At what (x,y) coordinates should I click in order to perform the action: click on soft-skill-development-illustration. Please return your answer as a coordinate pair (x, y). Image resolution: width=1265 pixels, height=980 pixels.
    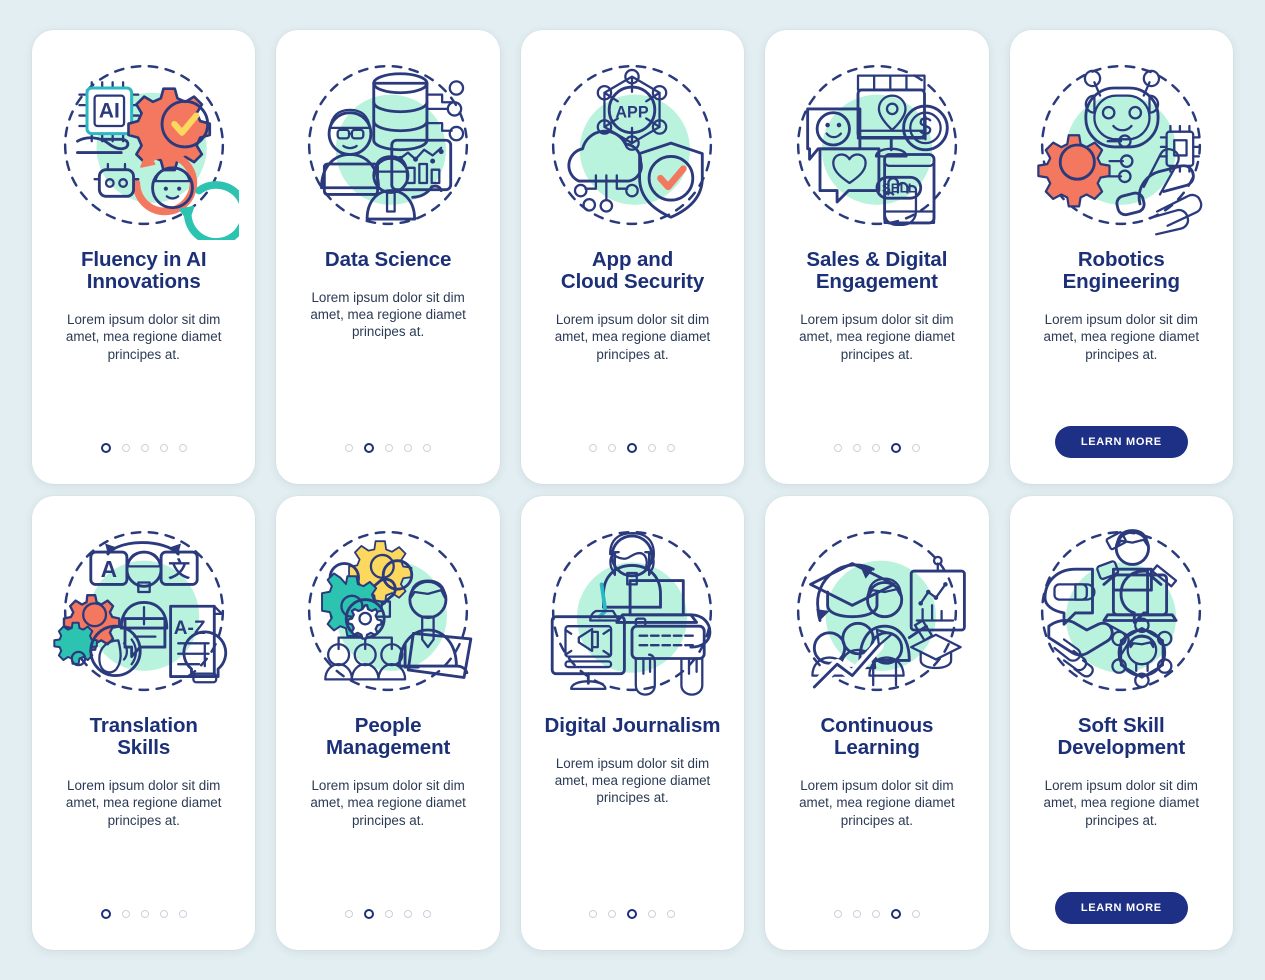
    Looking at the image, I should click on (1121, 609).